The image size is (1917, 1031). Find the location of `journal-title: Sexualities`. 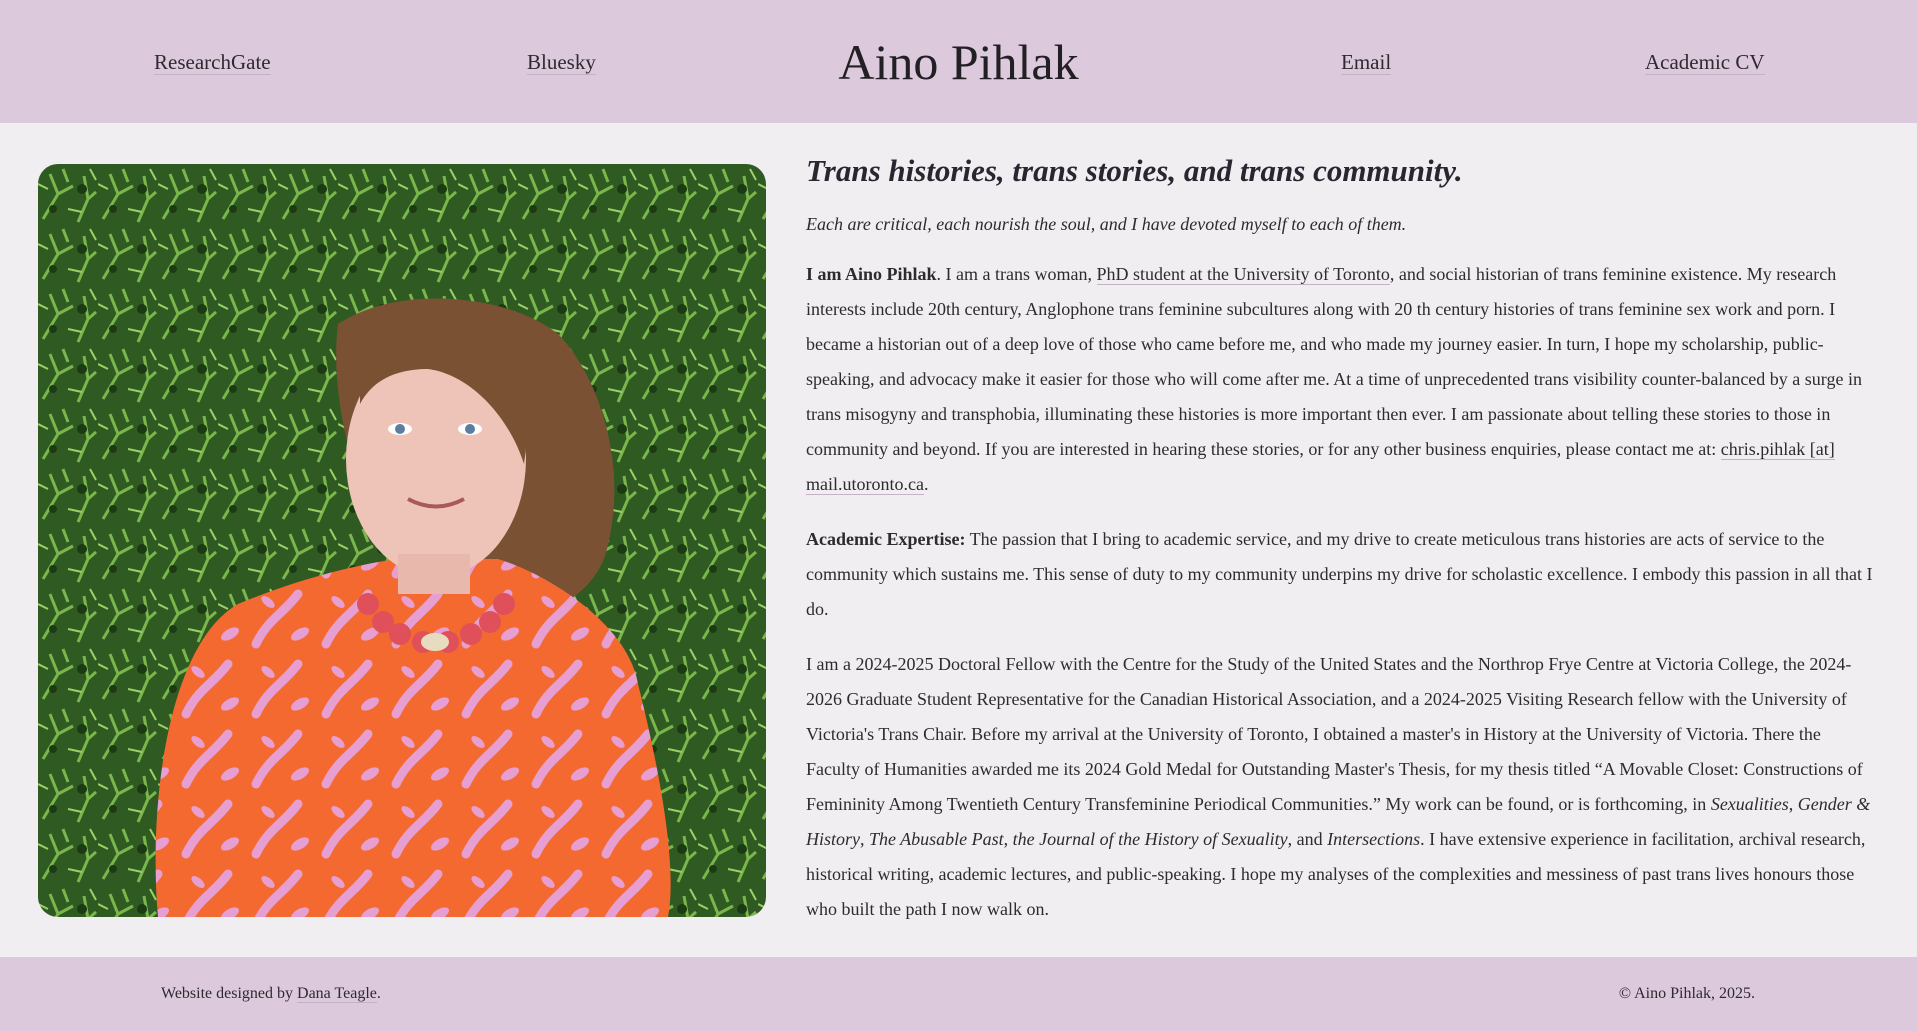

journal-title: Sexualities is located at coordinates (1749, 804).